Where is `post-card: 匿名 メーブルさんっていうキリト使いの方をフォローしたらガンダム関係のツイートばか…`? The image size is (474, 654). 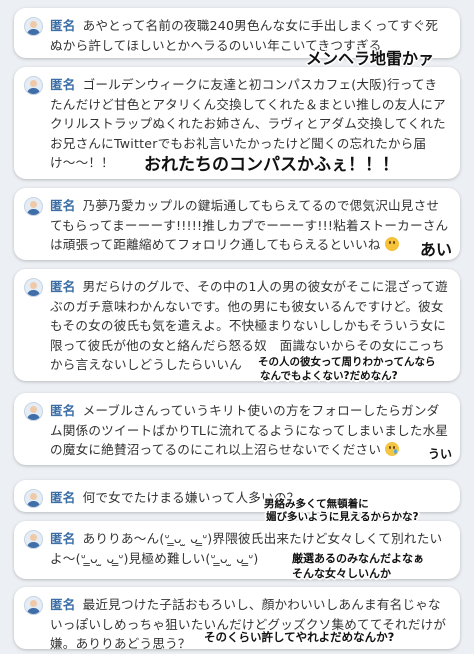 post-card: 匿名 メーブルさんっていうキリト使いの方をフォローしたらガンダム関係のツイートばか… is located at coordinates (237, 429).